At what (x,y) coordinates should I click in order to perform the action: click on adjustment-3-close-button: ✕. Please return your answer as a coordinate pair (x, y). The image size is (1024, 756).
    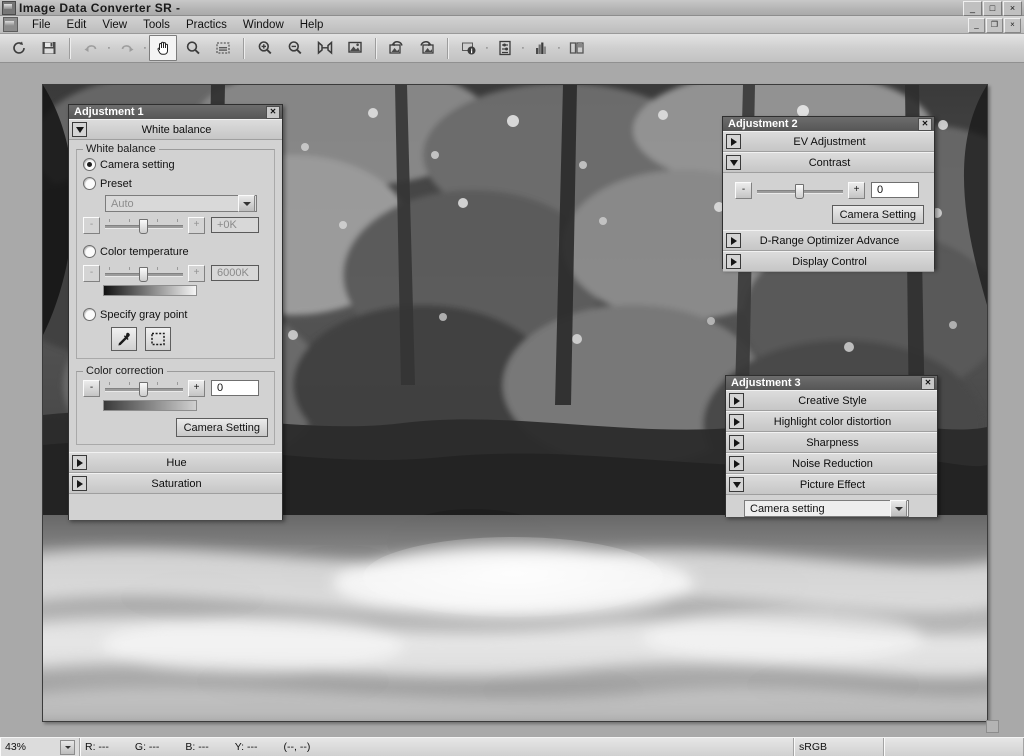
    Looking at the image, I should click on (928, 383).